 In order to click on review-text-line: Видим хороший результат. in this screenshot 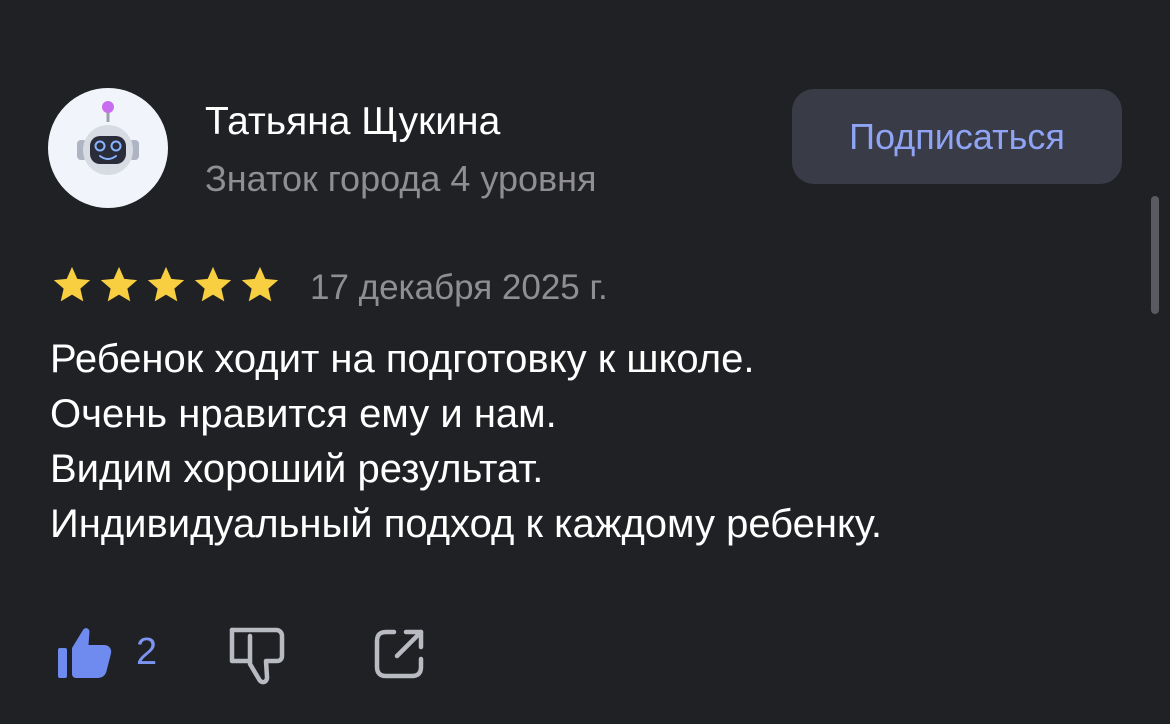, I will do `click(297, 469)`.